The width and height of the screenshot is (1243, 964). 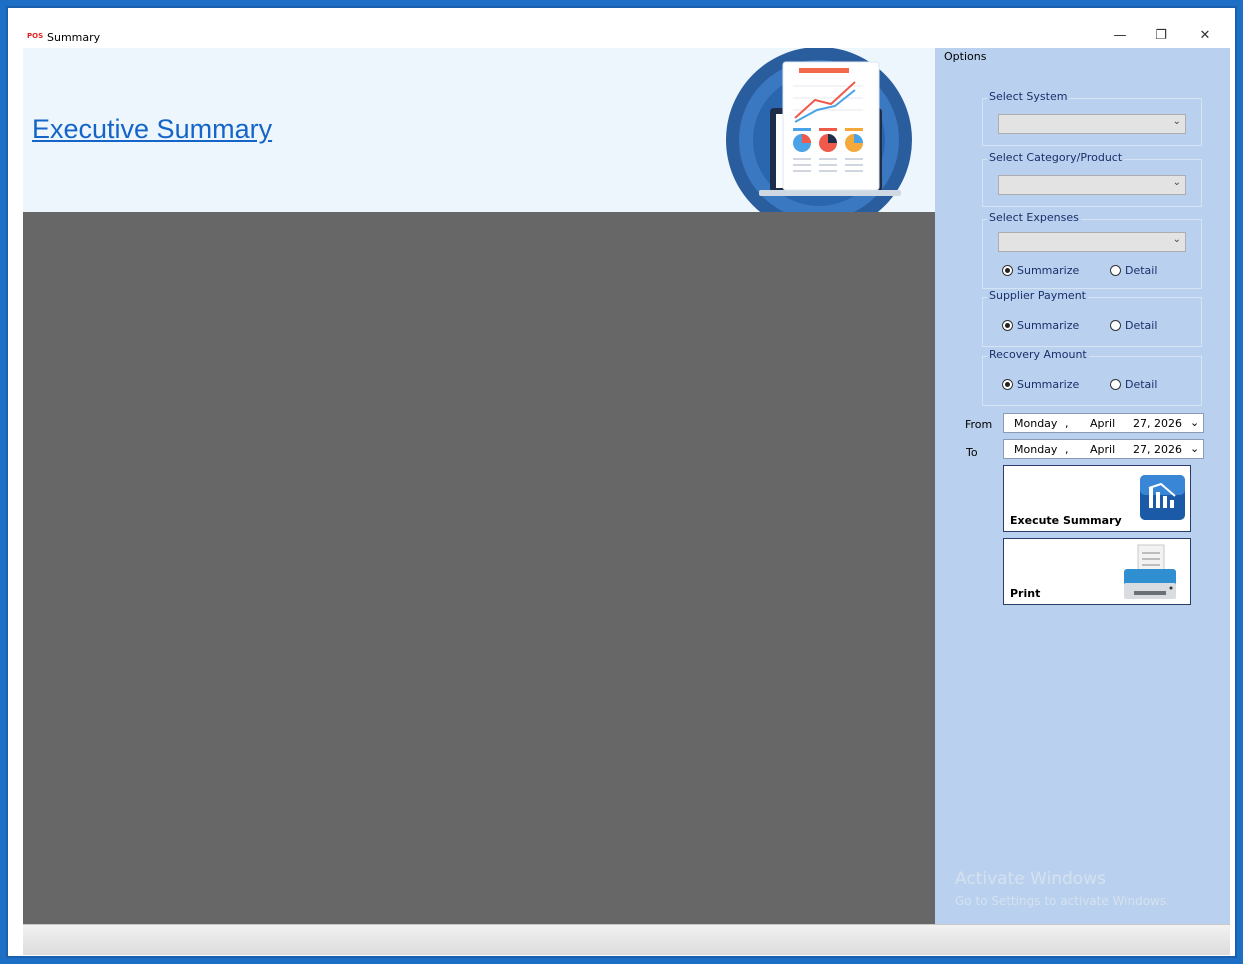 I want to click on minimize-button: —, so click(x=1120, y=37).